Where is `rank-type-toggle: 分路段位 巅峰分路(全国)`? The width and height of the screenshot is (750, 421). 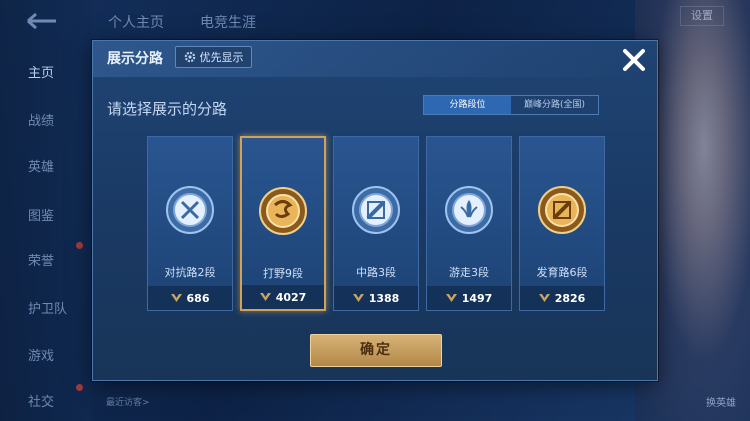
rank-type-toggle: 分路段位 巅峰分路(全国) is located at coordinates (511, 105).